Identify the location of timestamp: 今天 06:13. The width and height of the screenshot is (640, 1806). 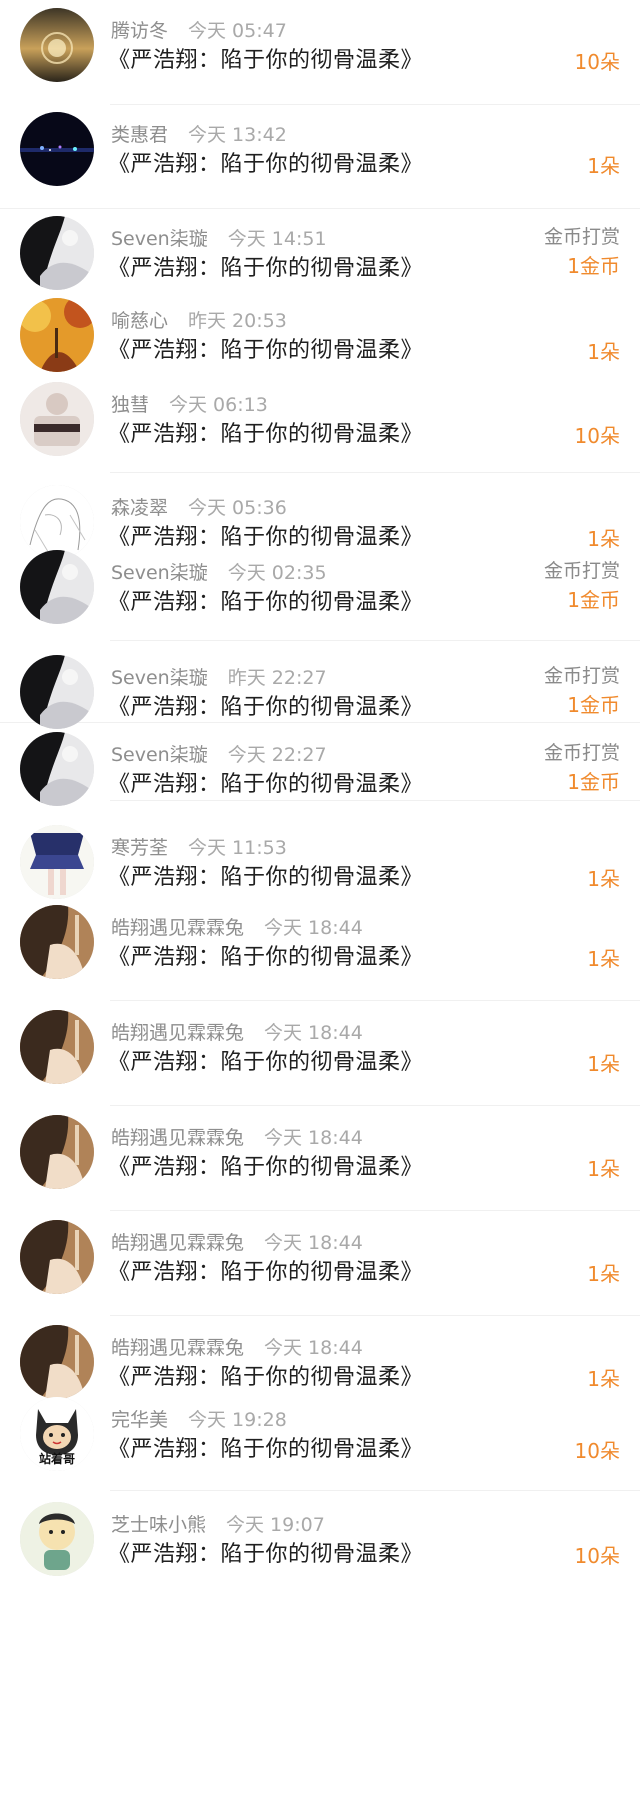
(218, 405).